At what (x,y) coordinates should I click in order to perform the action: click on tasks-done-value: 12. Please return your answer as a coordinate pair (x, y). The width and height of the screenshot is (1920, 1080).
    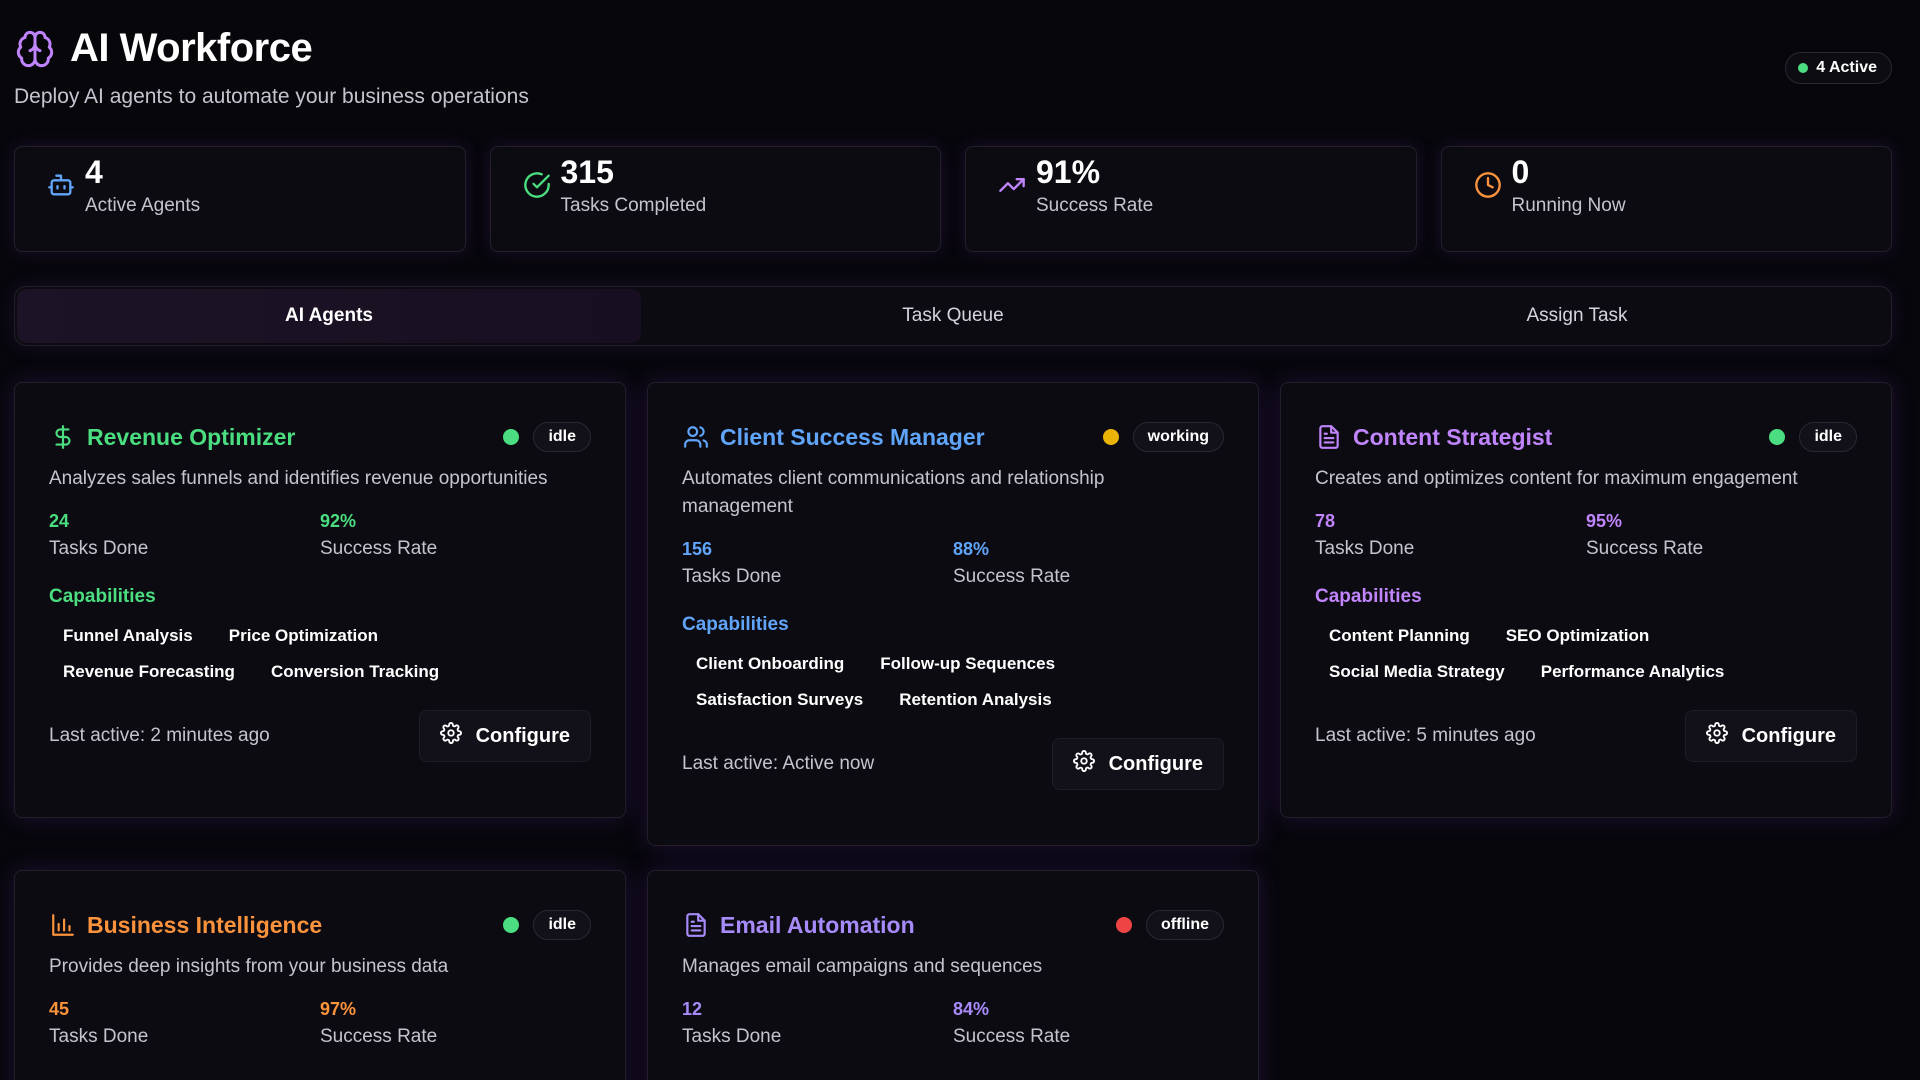
    Looking at the image, I should click on (692, 1009).